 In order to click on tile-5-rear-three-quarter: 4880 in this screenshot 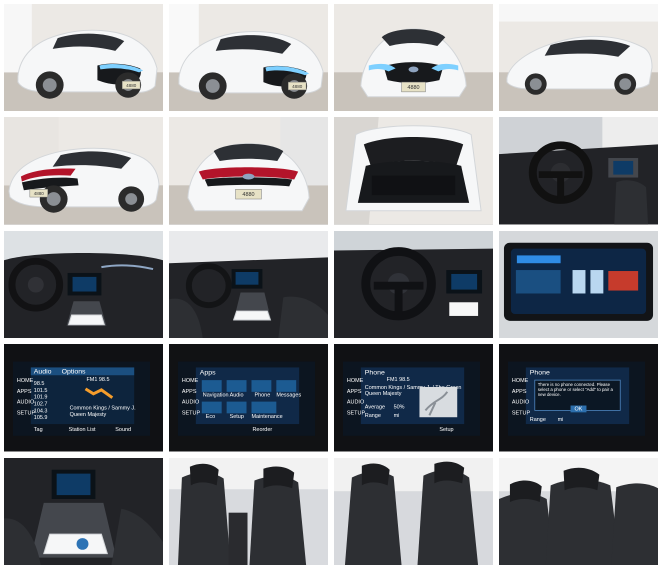, I will do `click(83, 171)`.